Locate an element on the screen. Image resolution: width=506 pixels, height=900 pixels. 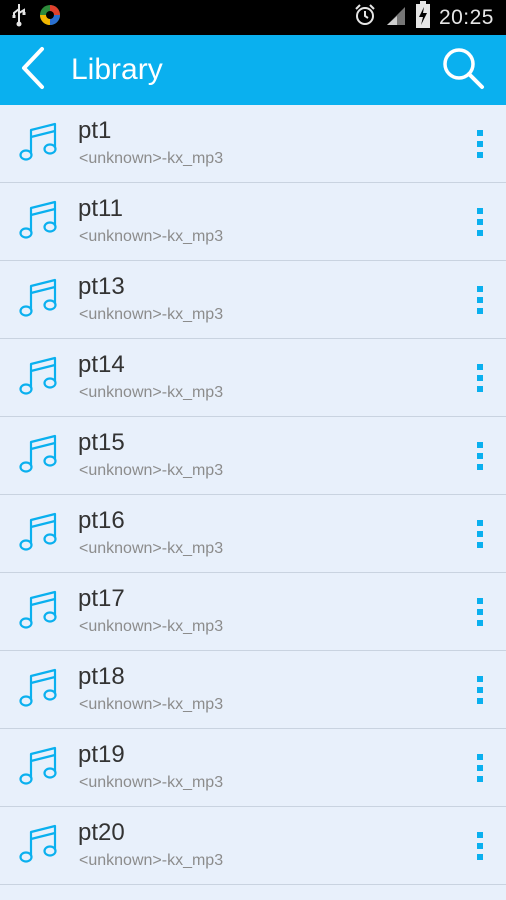
track-title: pt20 is located at coordinates (101, 832).